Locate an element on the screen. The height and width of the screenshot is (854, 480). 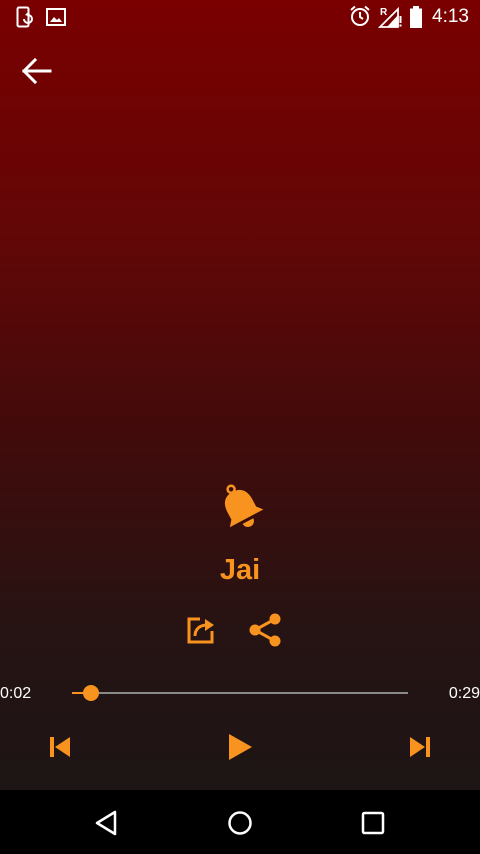
circle-home-icon is located at coordinates (240, 823).